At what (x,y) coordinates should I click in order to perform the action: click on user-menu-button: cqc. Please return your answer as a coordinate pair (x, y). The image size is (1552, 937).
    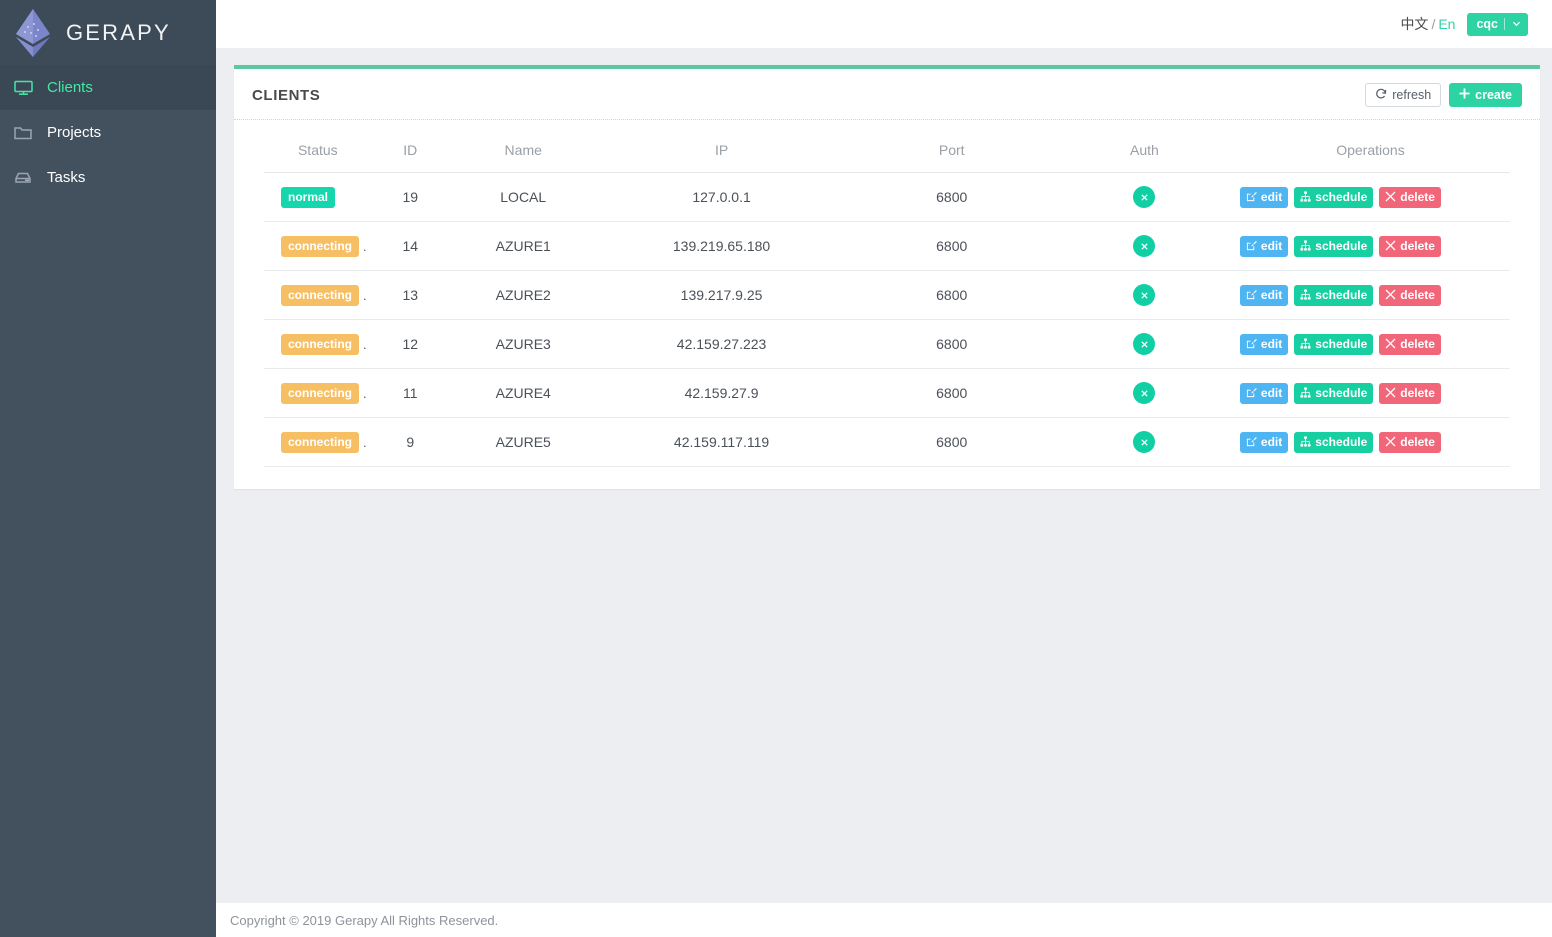
    Looking at the image, I should click on (1497, 24).